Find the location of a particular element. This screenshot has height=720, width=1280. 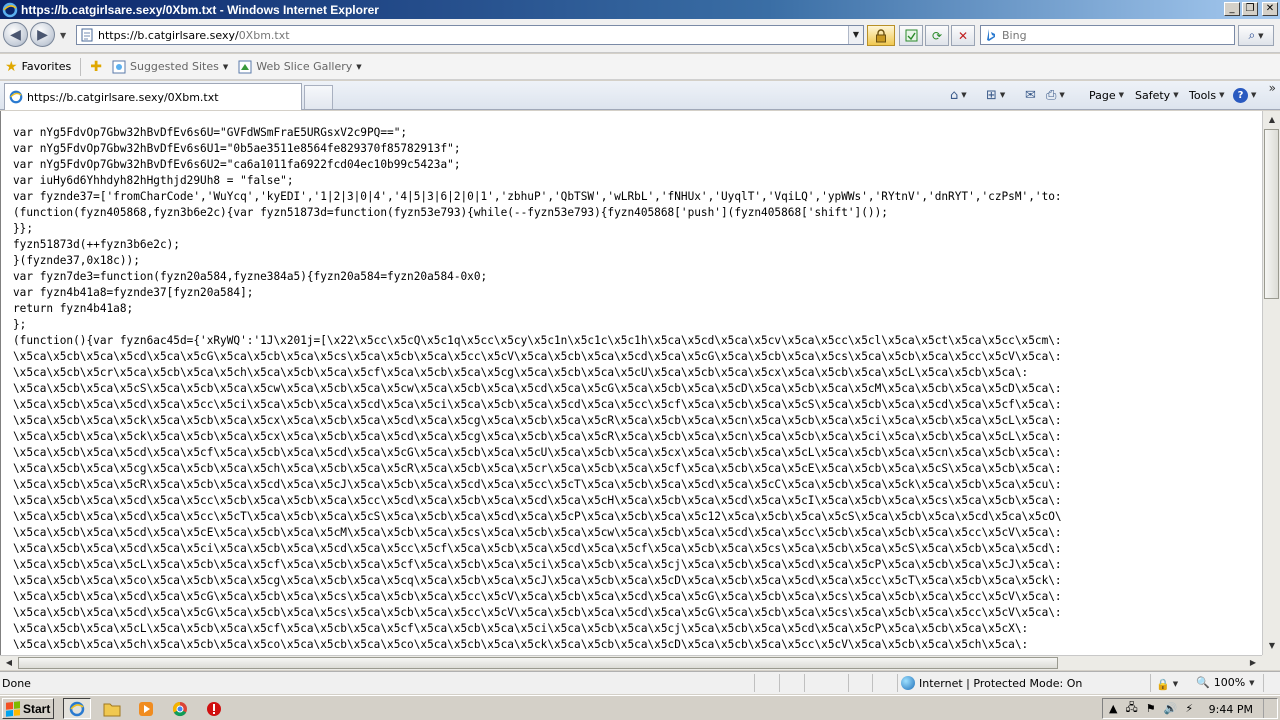

horizontal-scroll-thumb is located at coordinates (538, 663).